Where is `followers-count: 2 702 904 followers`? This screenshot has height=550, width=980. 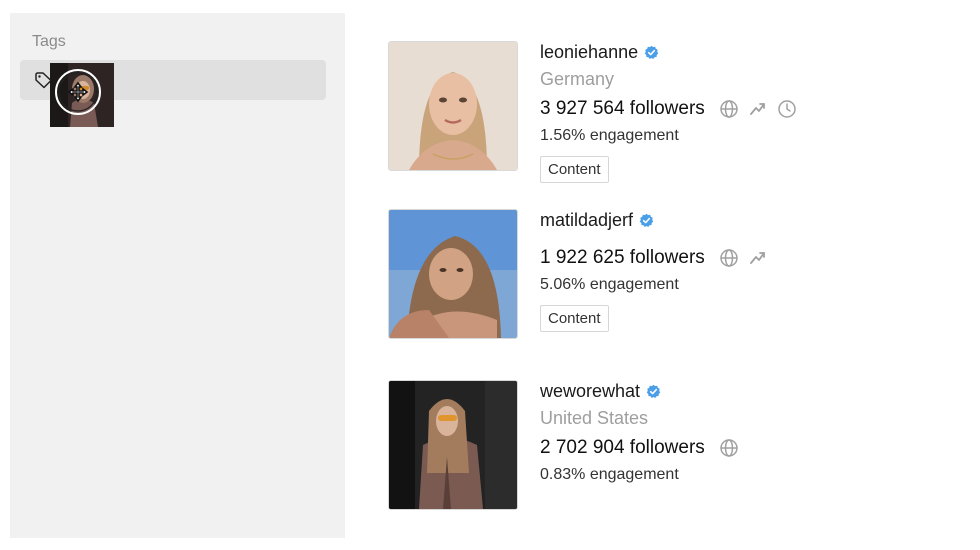
followers-count: 2 702 904 followers is located at coordinates (622, 447).